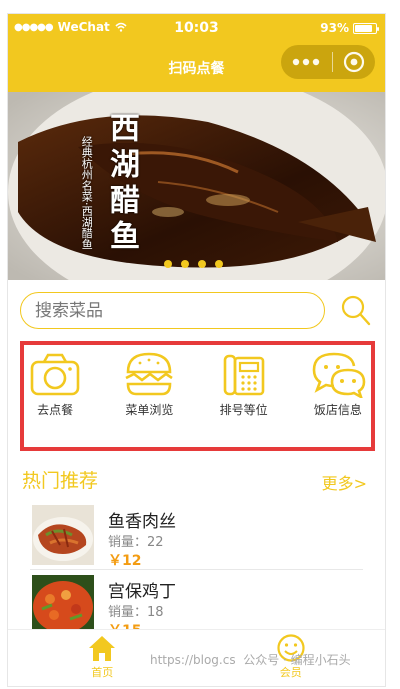  Describe the element at coordinates (196, 479) in the screenshot. I see `hot-section-header: 热门推荐 更多>` at that location.